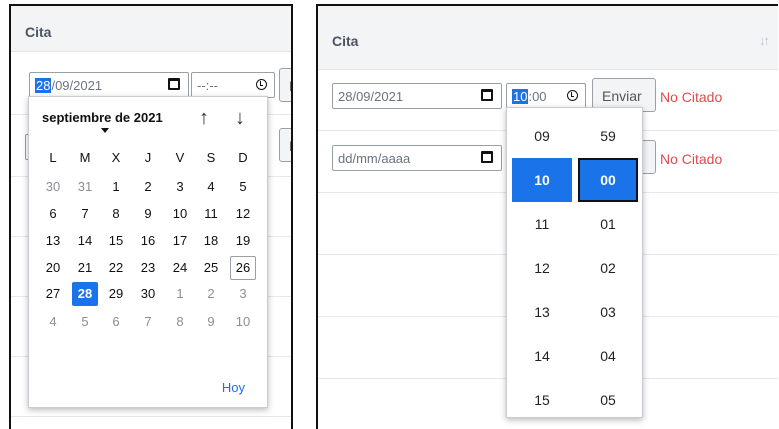 Image resolution: width=779 pixels, height=429 pixels. I want to click on weekday-header: L, so click(53, 157).